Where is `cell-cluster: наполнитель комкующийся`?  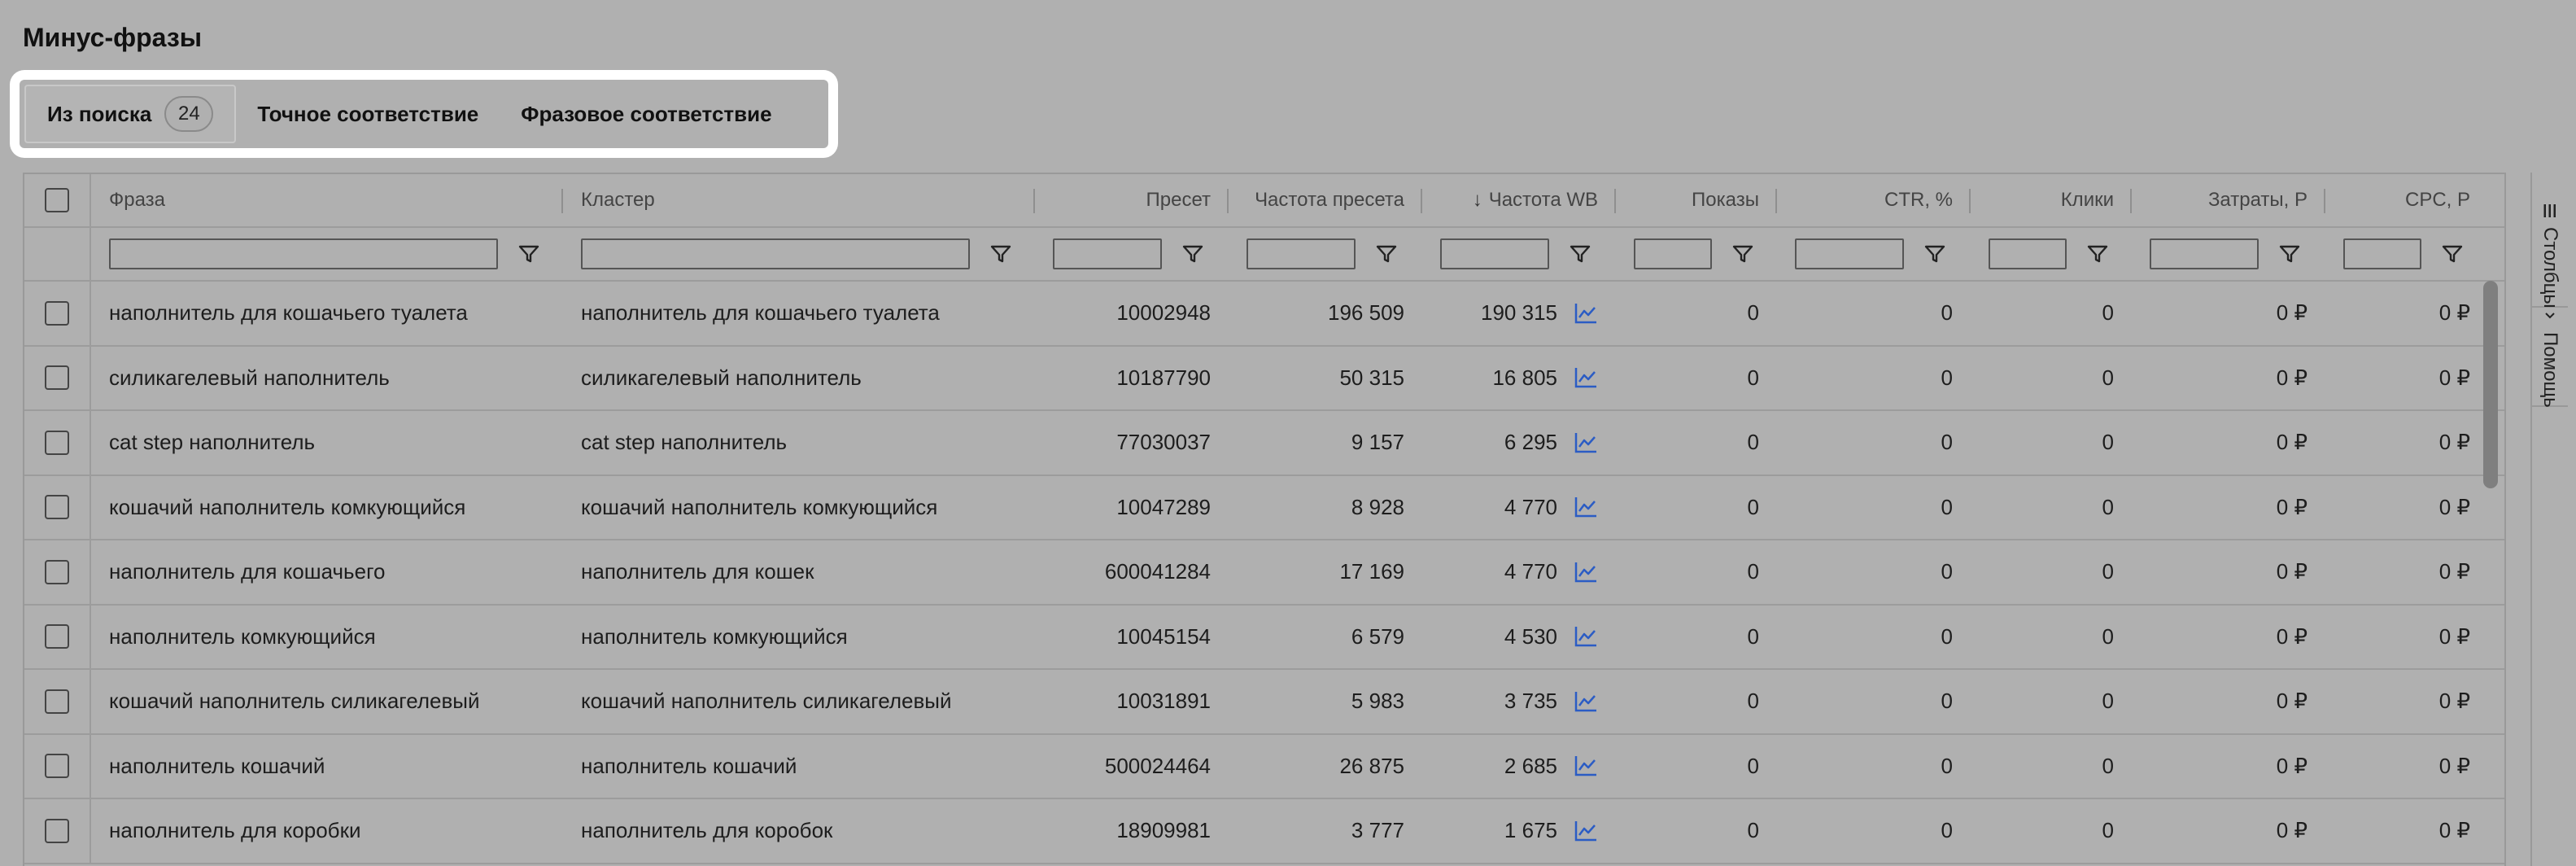
cell-cluster: наполнитель комкующийся is located at coordinates (799, 637).